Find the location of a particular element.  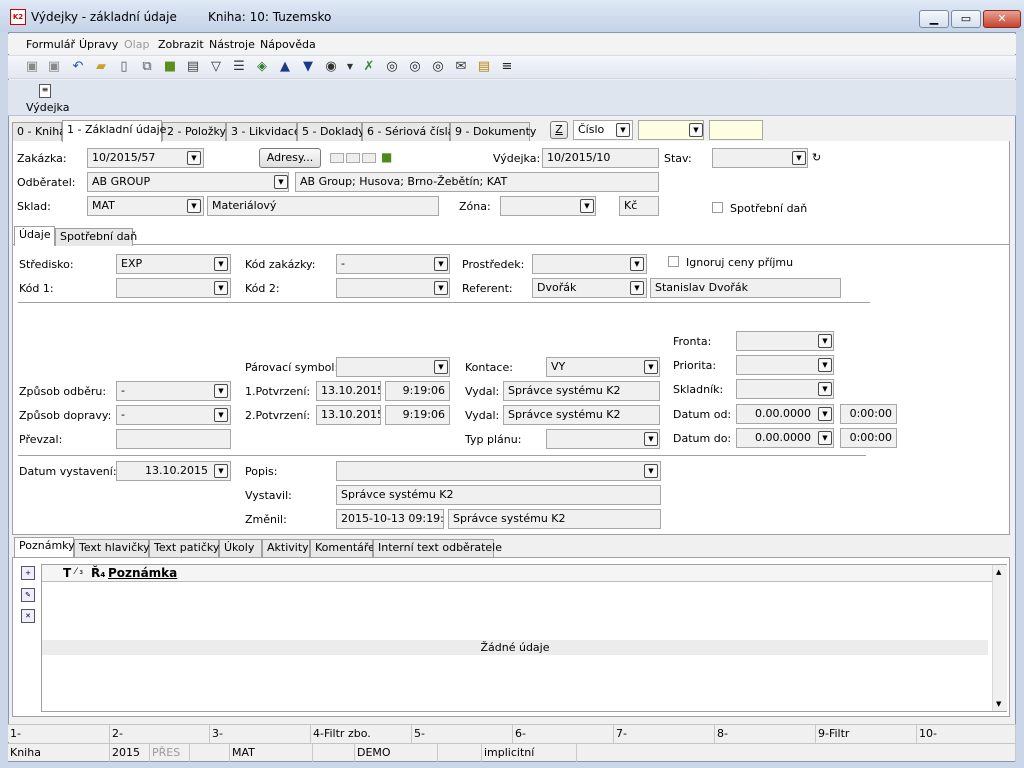

tab-likvidace: 3 - Likvidace is located at coordinates (263, 131).